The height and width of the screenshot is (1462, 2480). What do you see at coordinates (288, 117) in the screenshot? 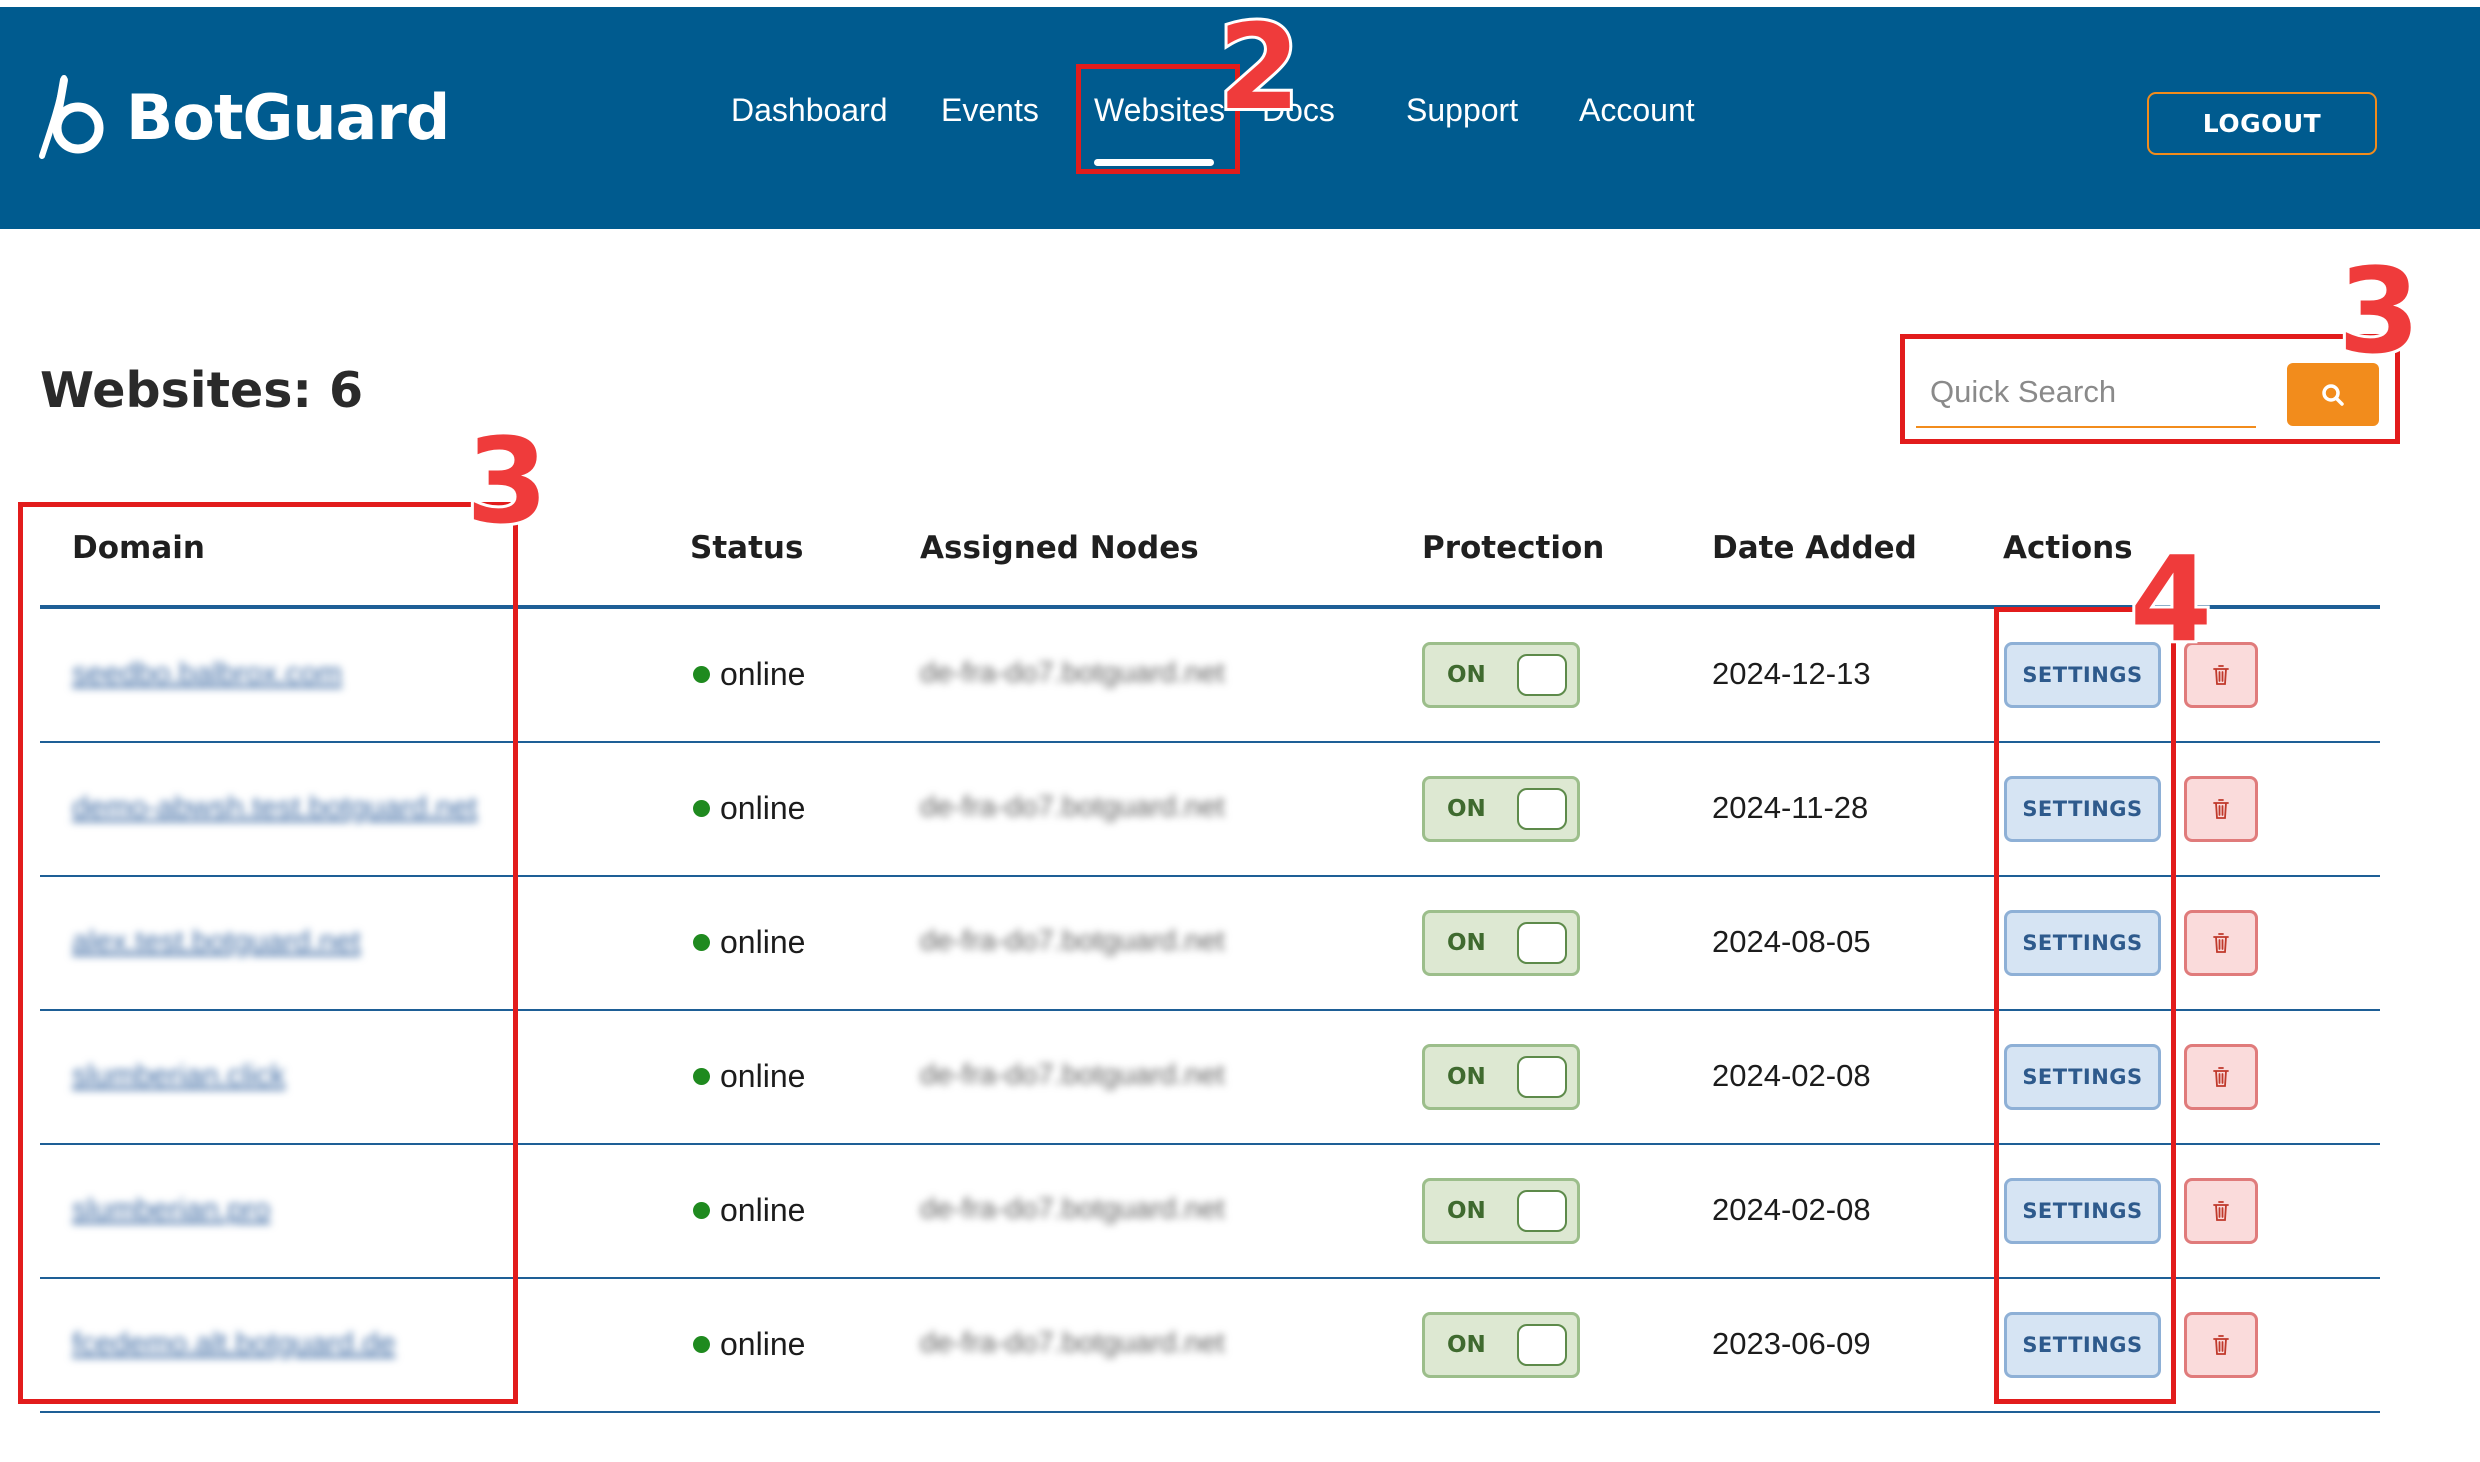
I see `app-name: BotGuard` at bounding box center [288, 117].